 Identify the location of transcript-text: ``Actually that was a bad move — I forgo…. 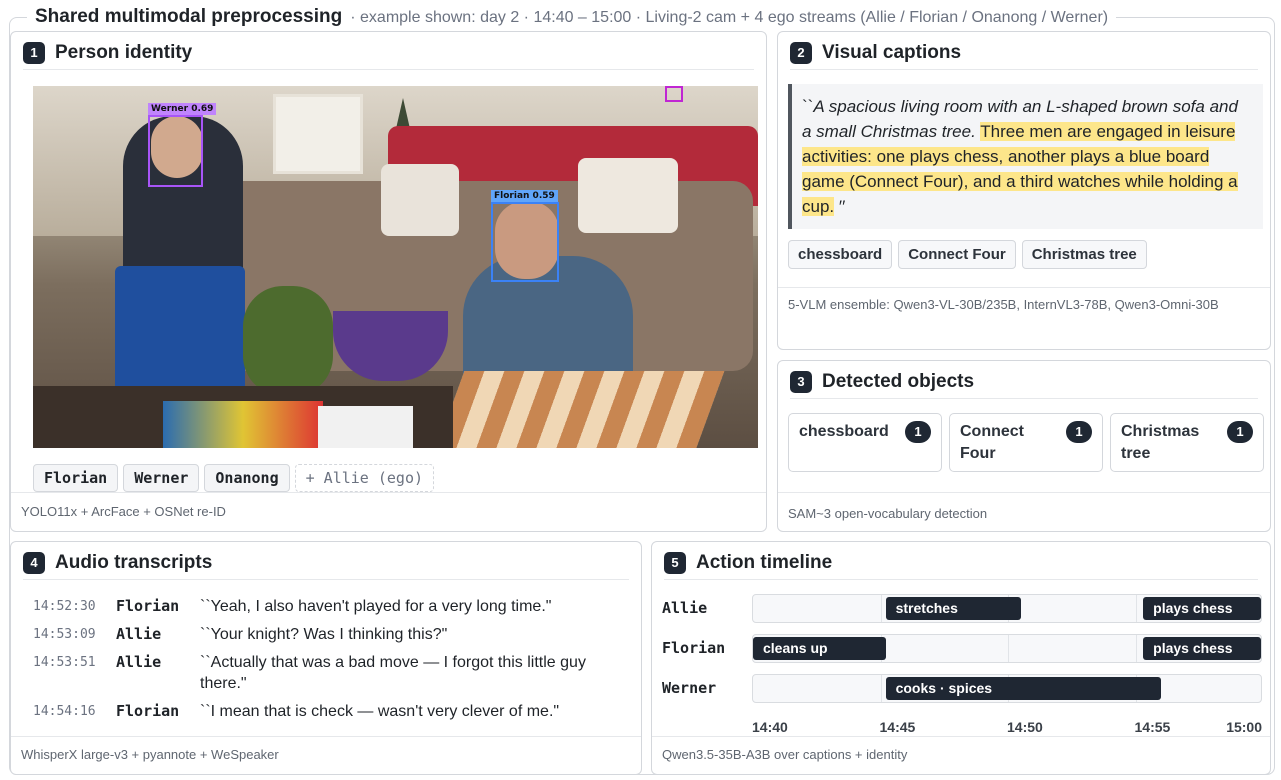
(393, 673).